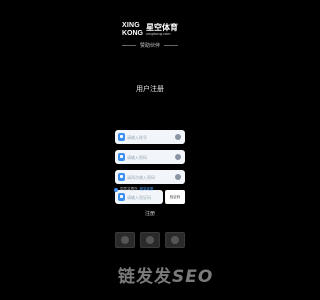  Describe the element at coordinates (129, 189) in the screenshot. I see `agree-label: 同意并遵守` at that location.